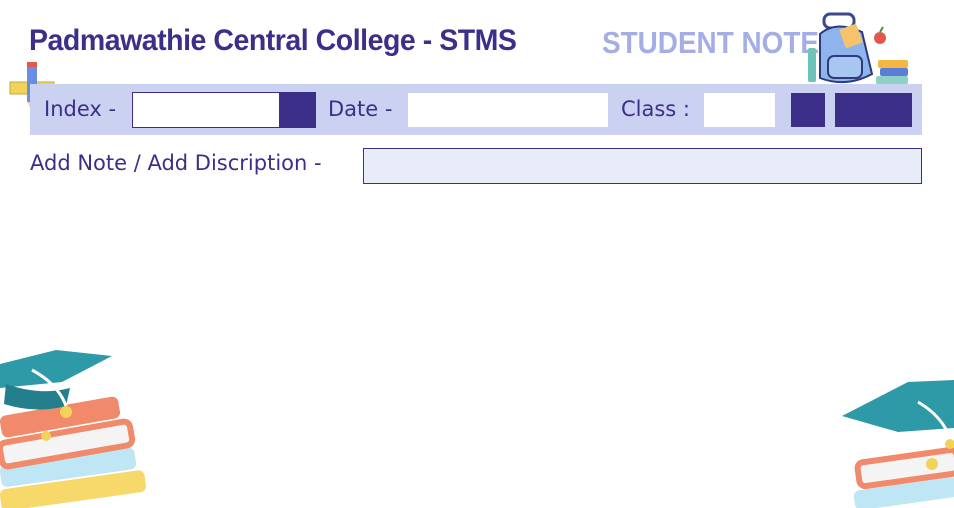 The height and width of the screenshot is (508, 954). Describe the element at coordinates (298, 110) in the screenshot. I see `index-search-button` at that location.